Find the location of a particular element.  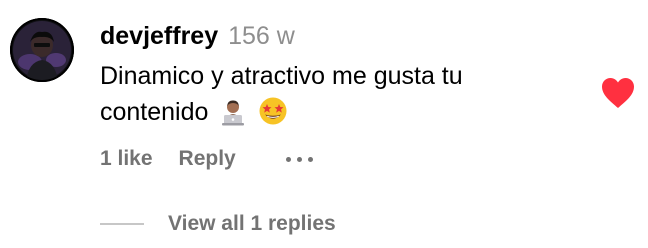

view-replies-link: View all 1 replies is located at coordinates (252, 224).